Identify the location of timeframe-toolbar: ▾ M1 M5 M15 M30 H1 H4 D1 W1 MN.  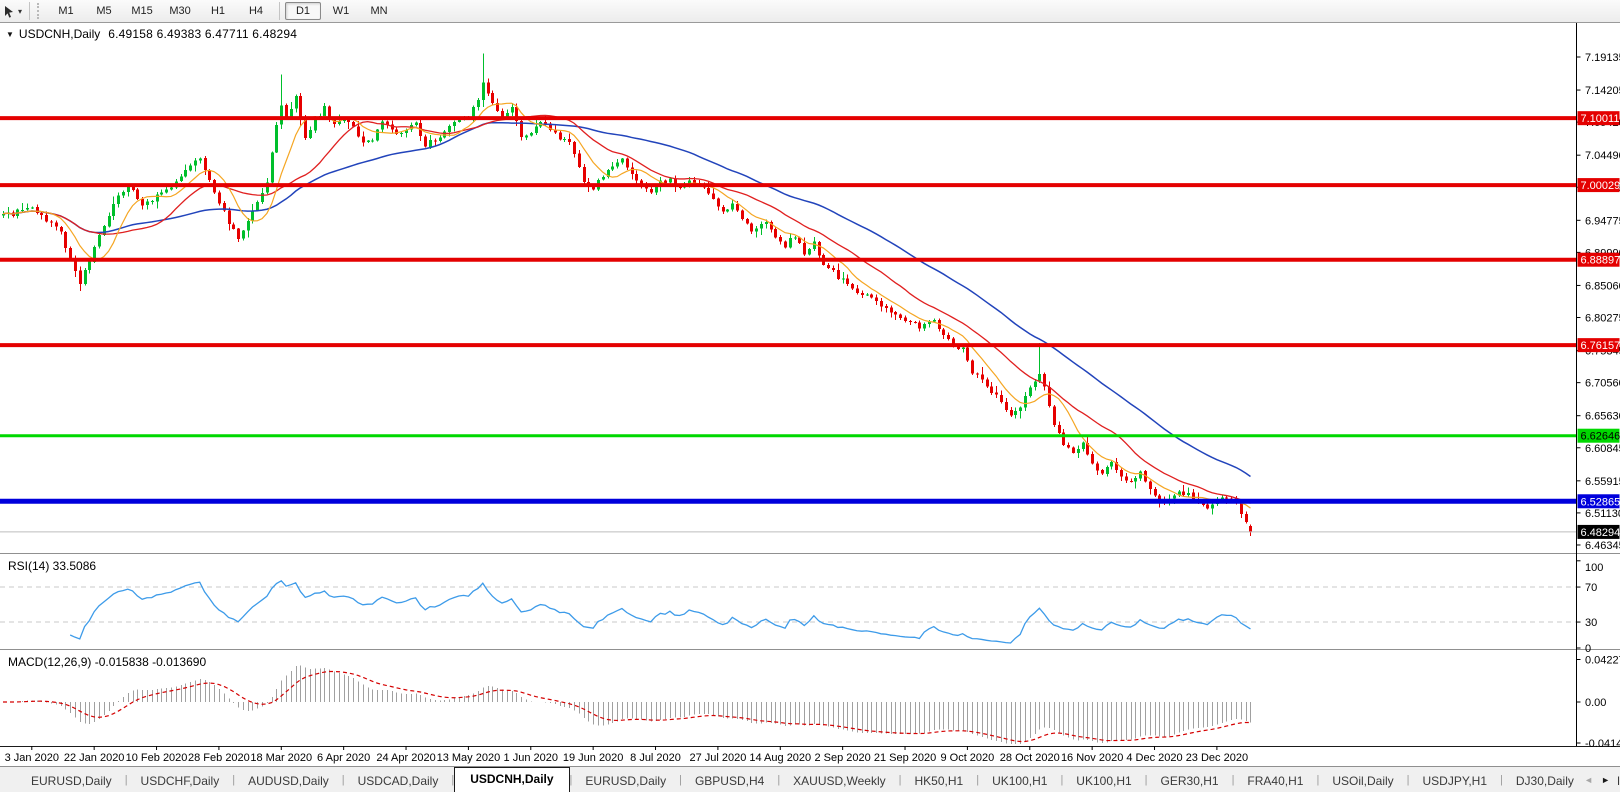
(810, 11).